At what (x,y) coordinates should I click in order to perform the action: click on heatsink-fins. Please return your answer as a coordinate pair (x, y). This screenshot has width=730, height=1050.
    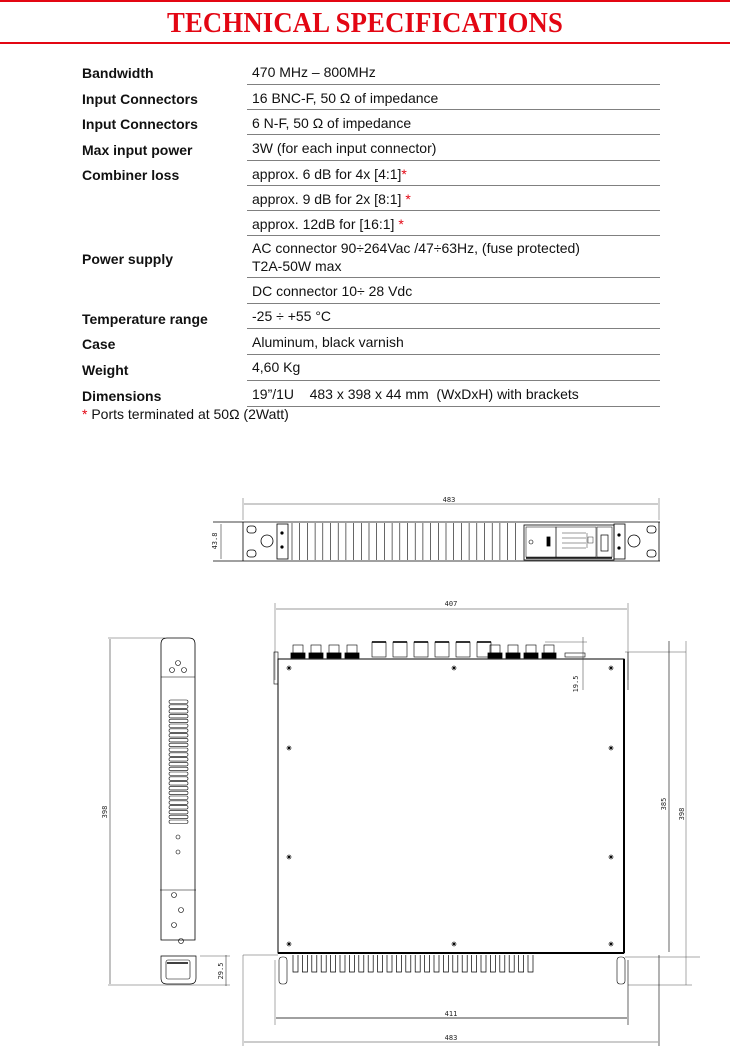
    Looking at the image, I should click on (413, 964).